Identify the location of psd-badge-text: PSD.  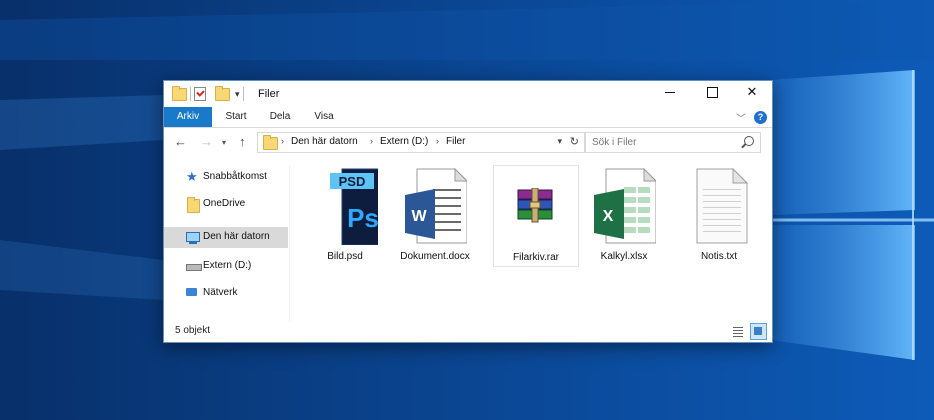
(352, 181).